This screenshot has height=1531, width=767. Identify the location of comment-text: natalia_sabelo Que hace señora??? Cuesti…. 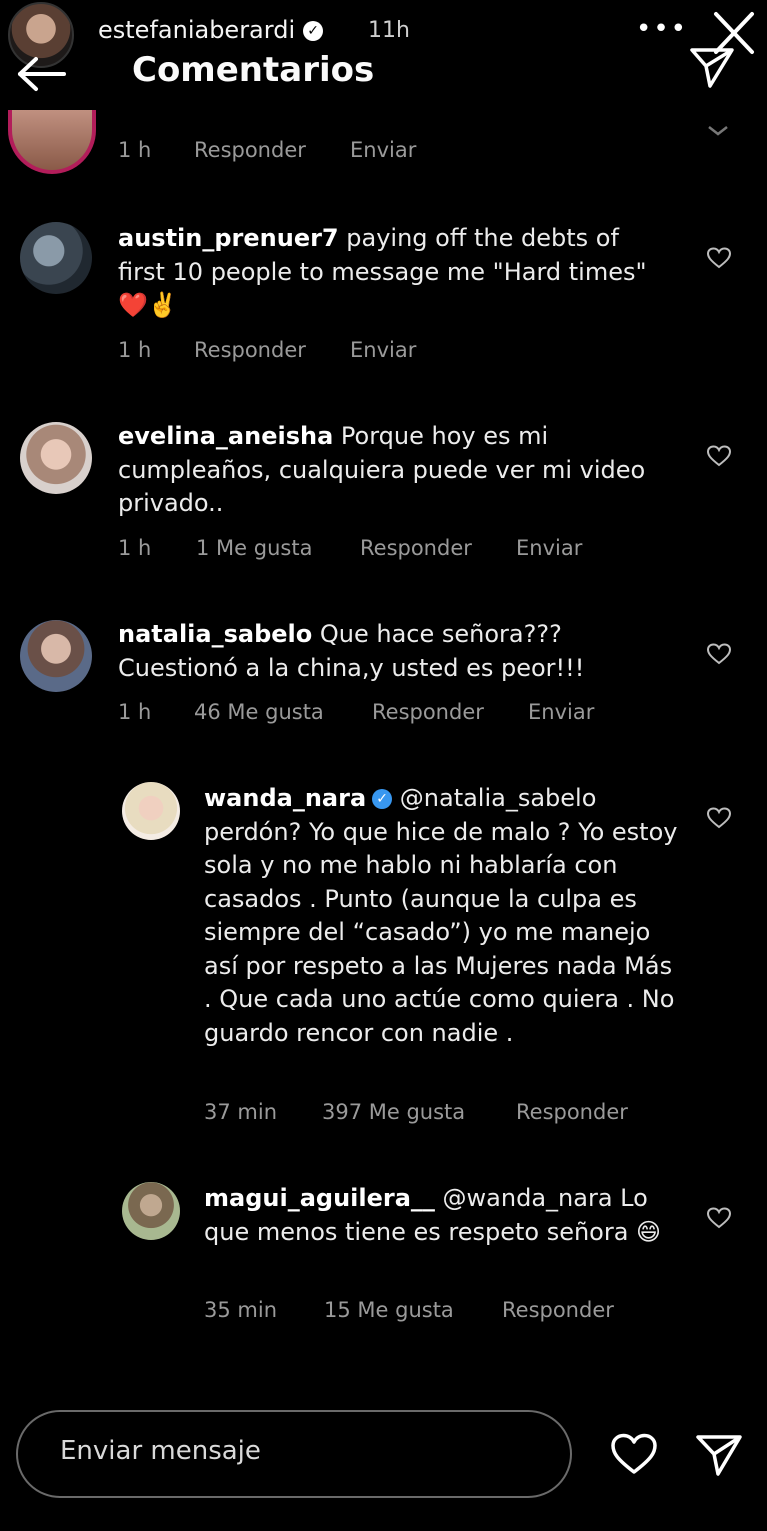
(351, 651).